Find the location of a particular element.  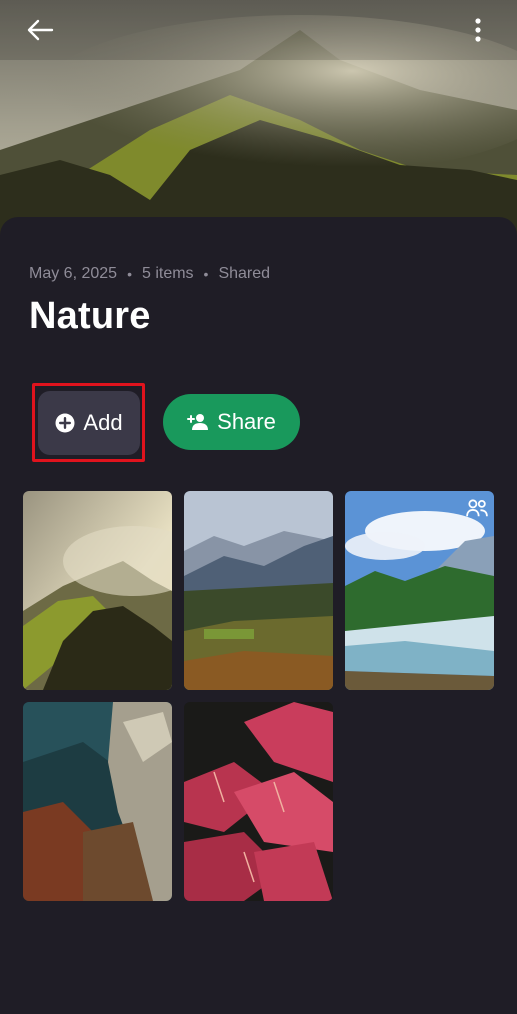

foggy-hill-image is located at coordinates (97, 590).